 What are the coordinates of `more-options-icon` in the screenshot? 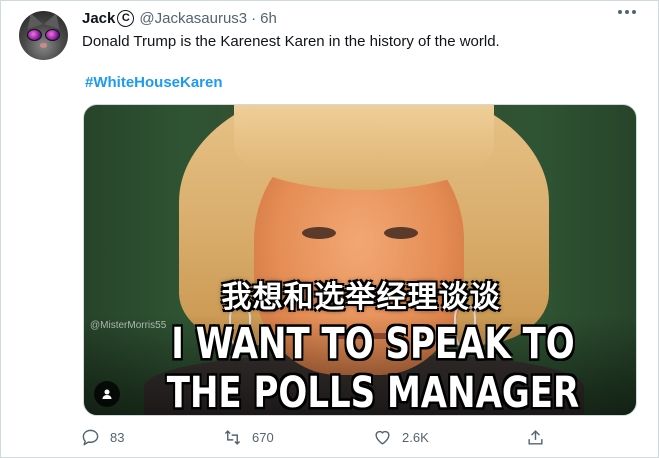 It's located at (627, 12).